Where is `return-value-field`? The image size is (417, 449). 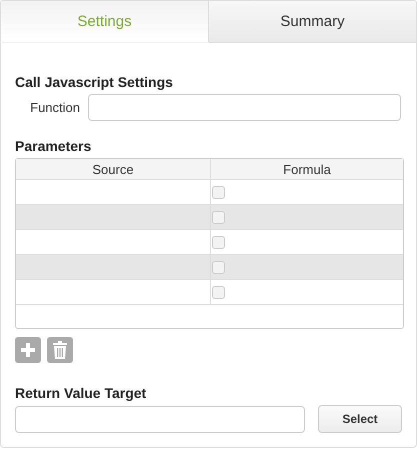
return-value-field is located at coordinates (160, 419).